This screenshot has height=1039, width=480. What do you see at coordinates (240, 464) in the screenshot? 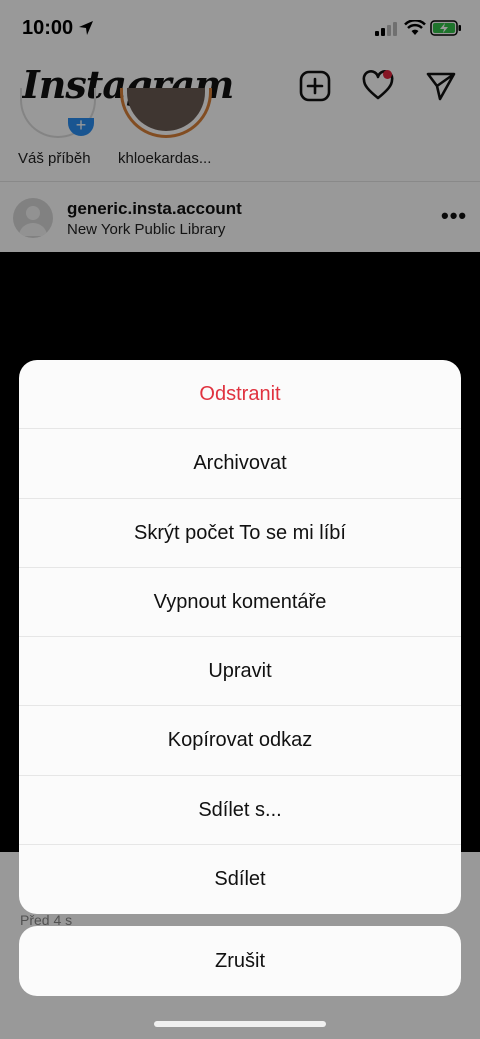
I see `archive-button: Archivovat` at bounding box center [240, 464].